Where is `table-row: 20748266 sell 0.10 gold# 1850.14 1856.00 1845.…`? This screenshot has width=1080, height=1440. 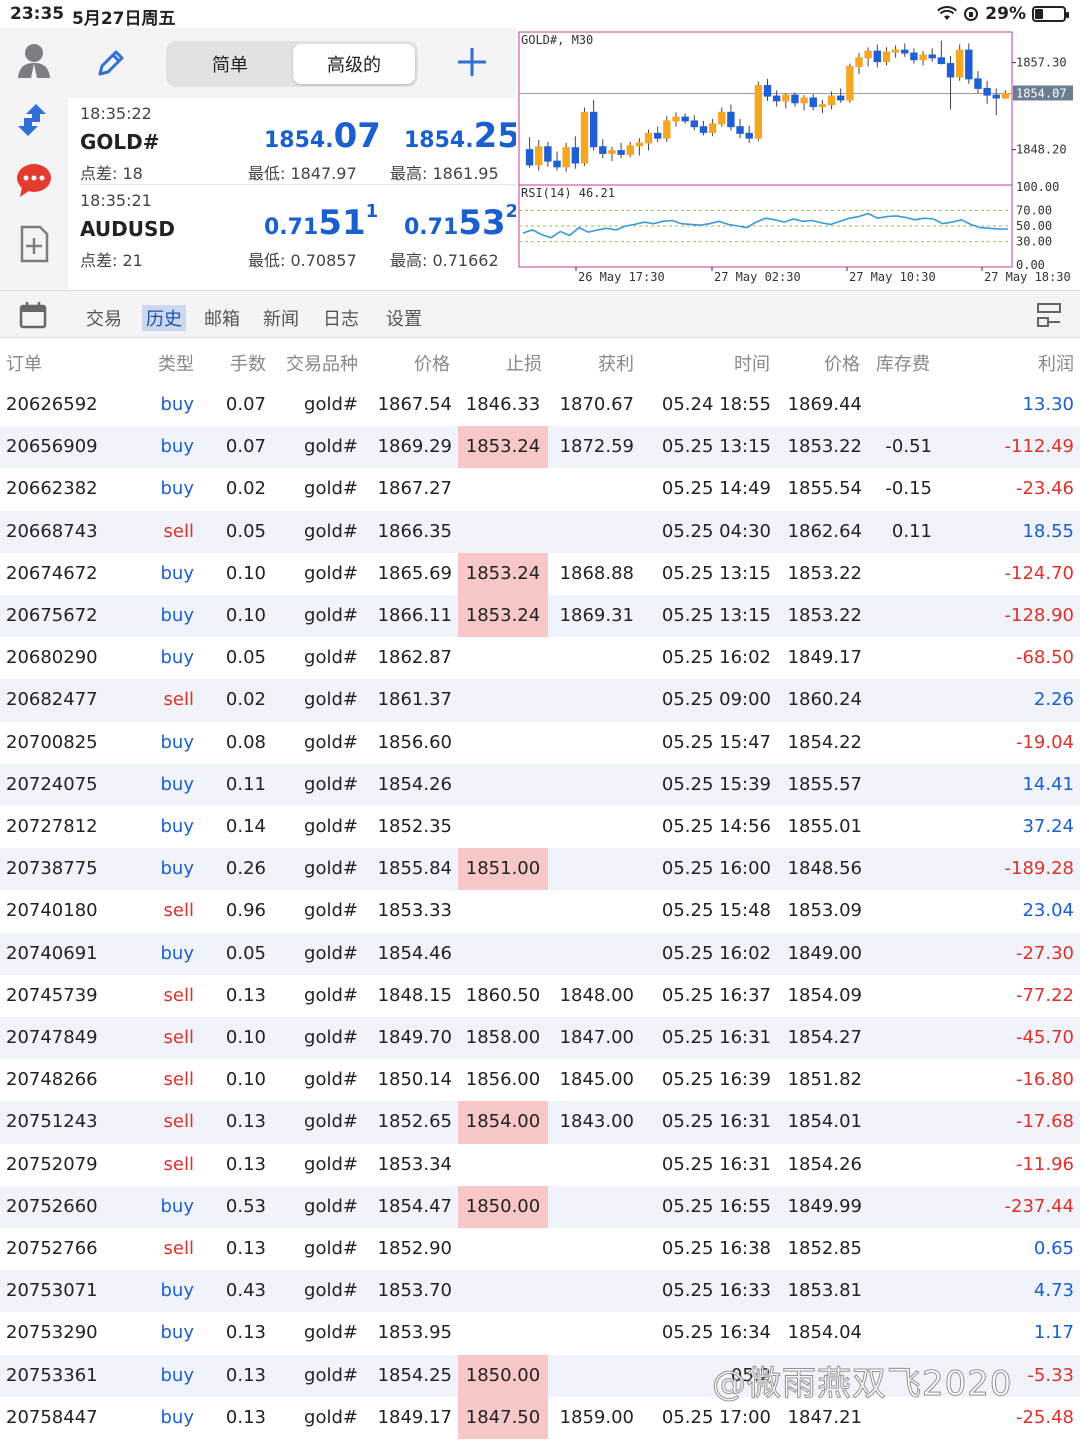
table-row: 20748266 sell 0.10 gold# 1850.14 1856.00 1845.… is located at coordinates (540, 1080).